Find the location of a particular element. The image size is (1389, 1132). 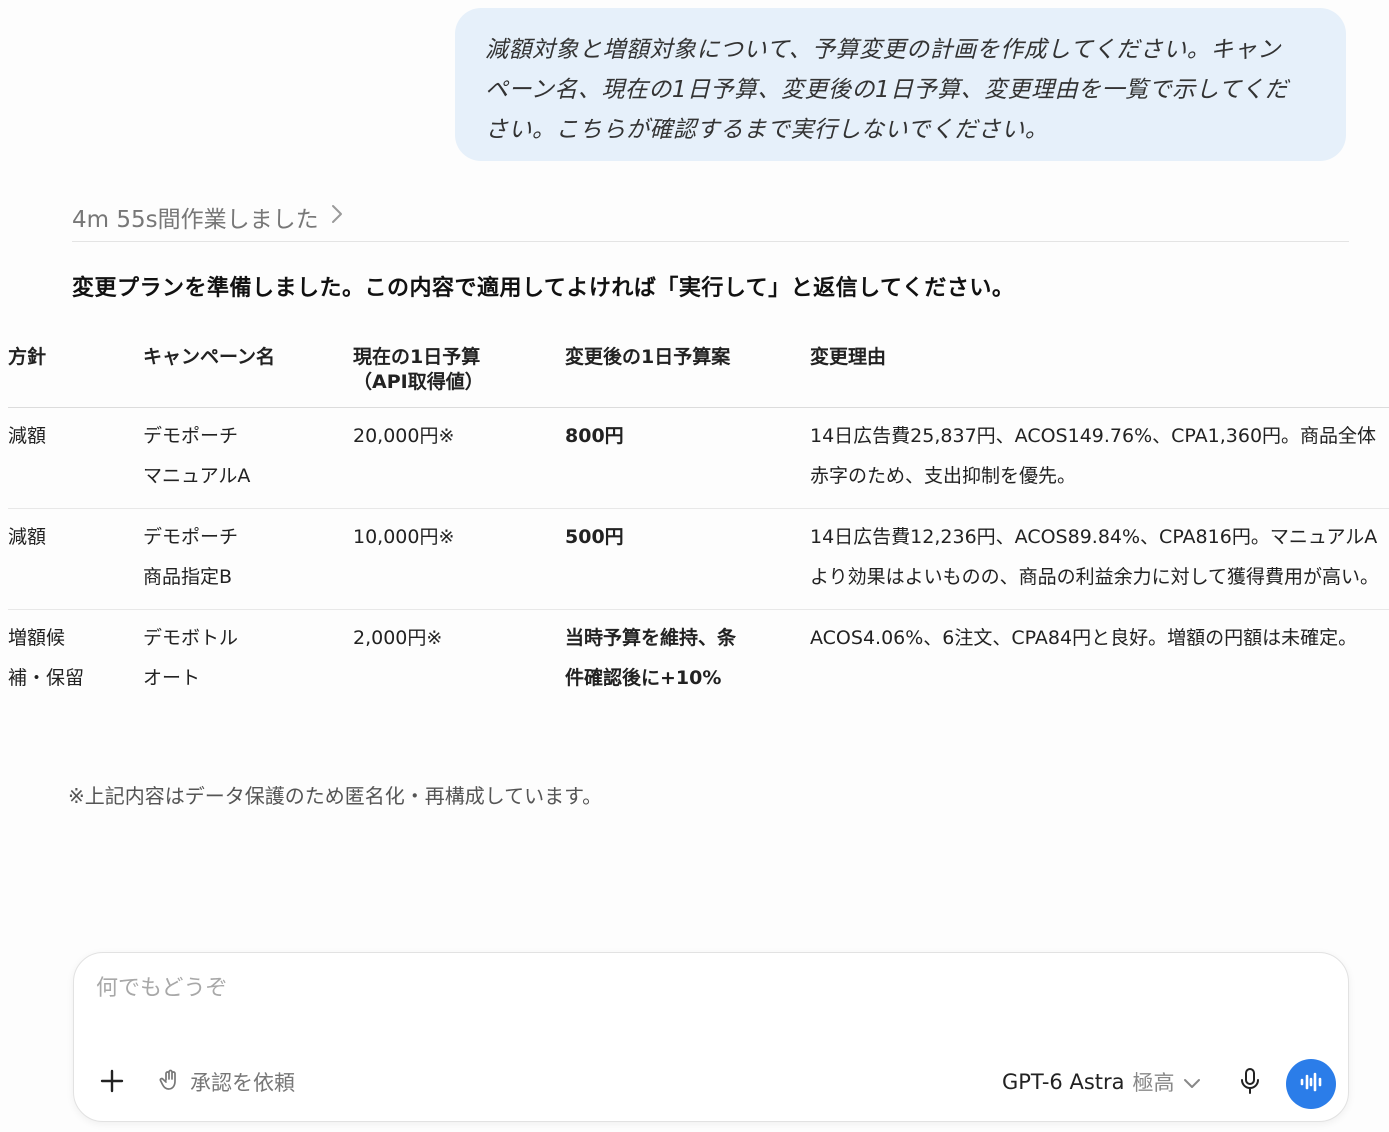

anonymization-note: ※上記内容はデータ保護のため匿名化・再構成しています。 is located at coordinates (335, 796).